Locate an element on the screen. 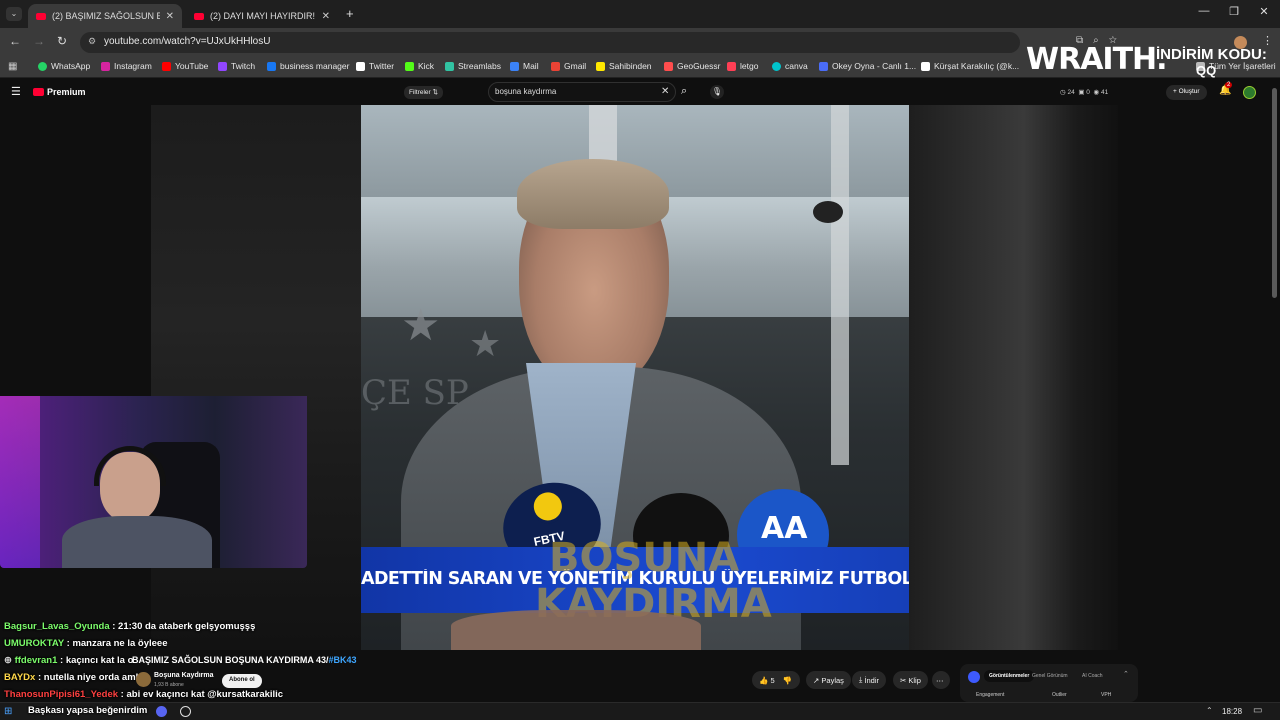 This screenshot has height=720, width=1280. bookmark-mail: Mail is located at coordinates (524, 66).